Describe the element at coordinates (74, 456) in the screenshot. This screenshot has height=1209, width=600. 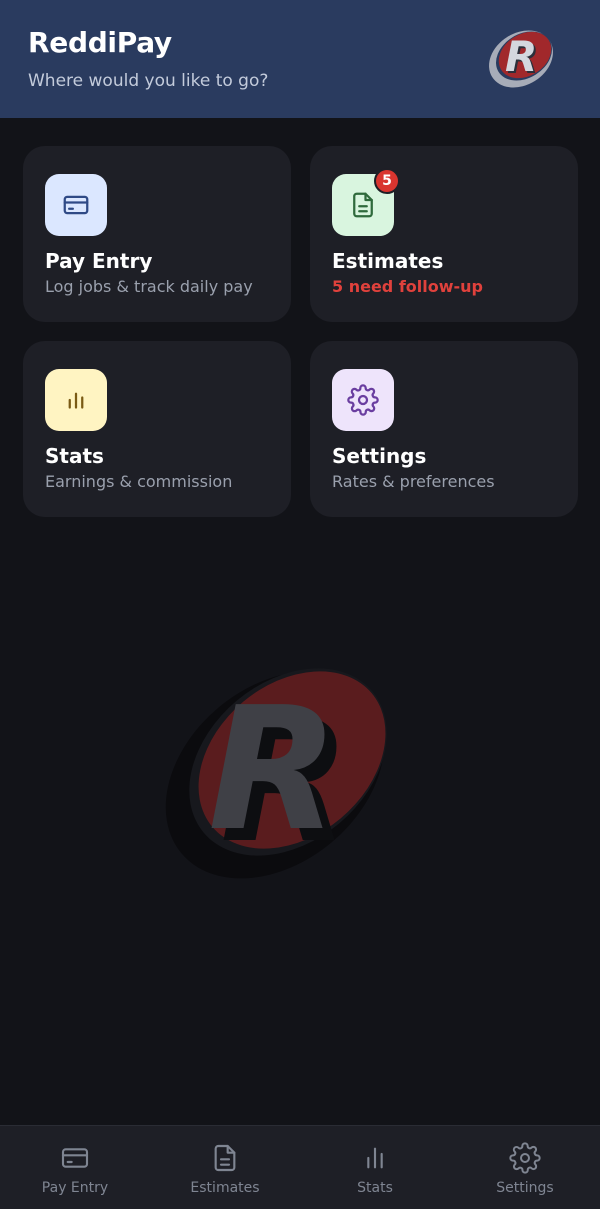
I see `card-title: Stats` at that location.